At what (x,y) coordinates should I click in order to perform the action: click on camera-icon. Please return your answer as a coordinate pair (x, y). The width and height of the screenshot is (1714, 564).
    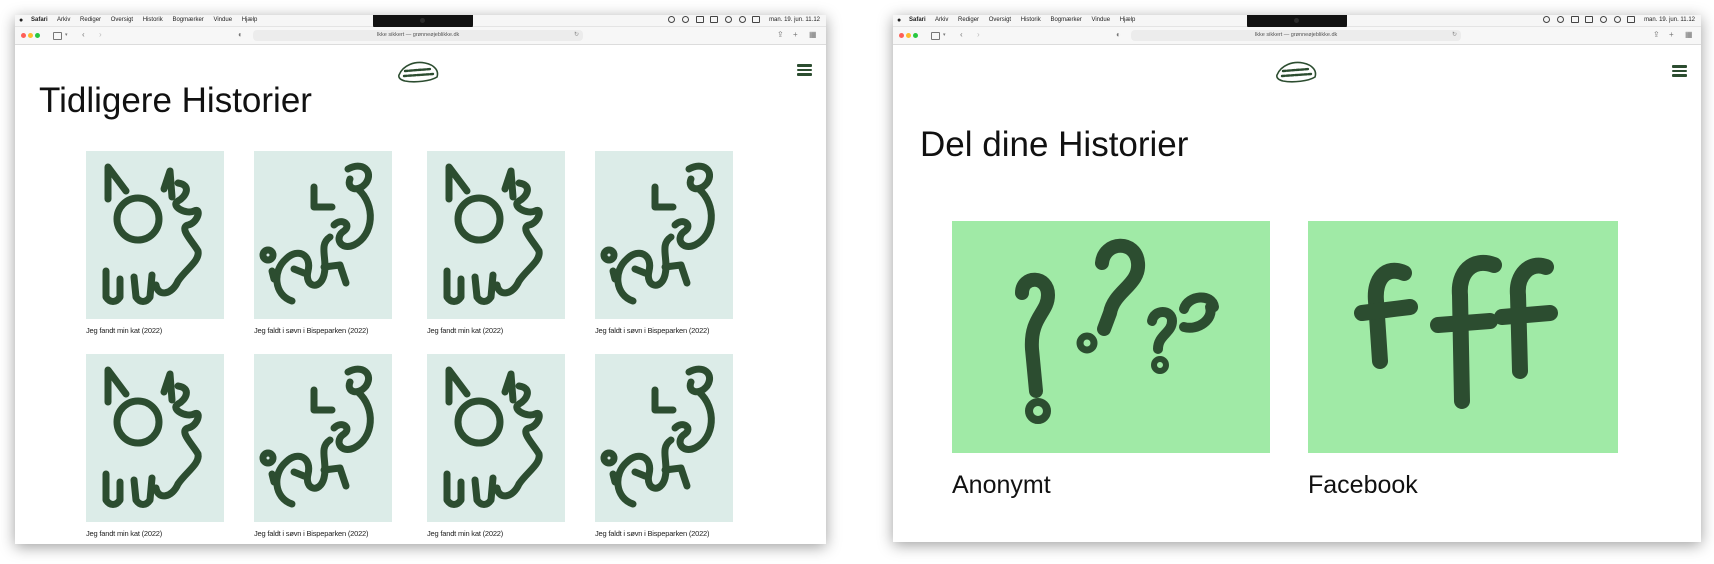
    Looking at the image, I should click on (422, 20).